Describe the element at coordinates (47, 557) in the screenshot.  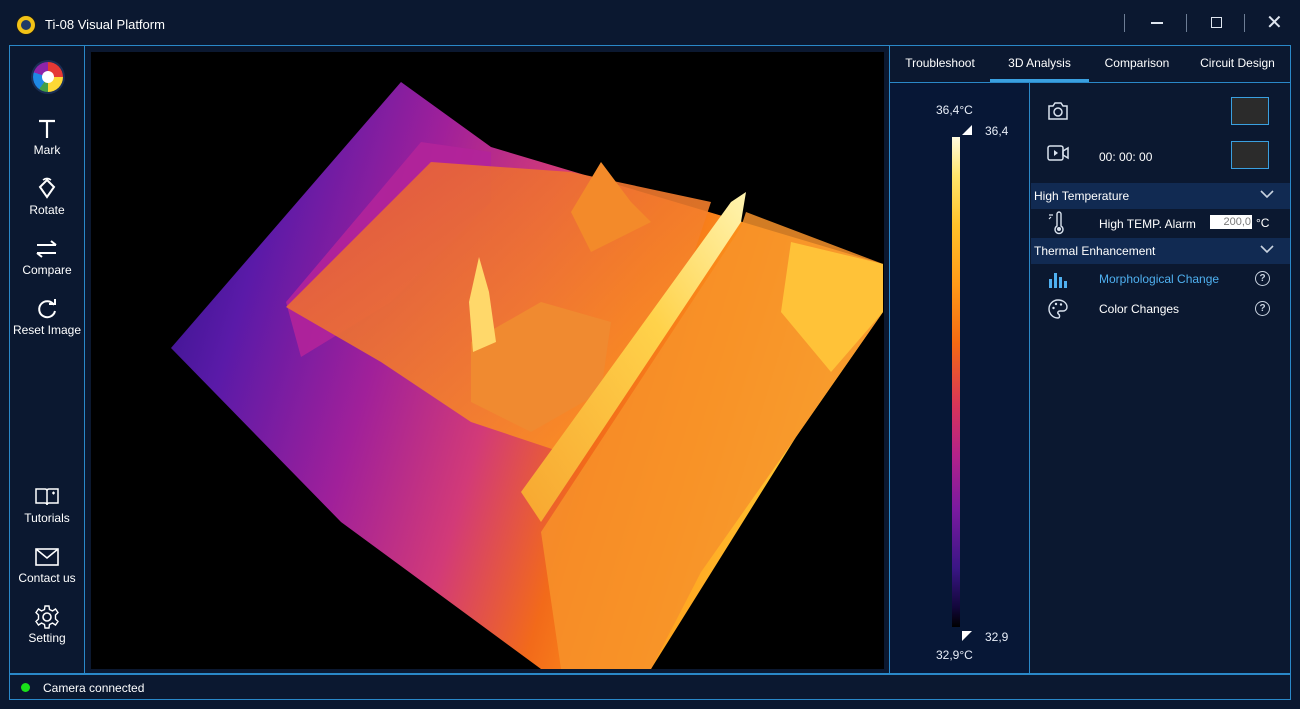
I see `mail-icon` at that location.